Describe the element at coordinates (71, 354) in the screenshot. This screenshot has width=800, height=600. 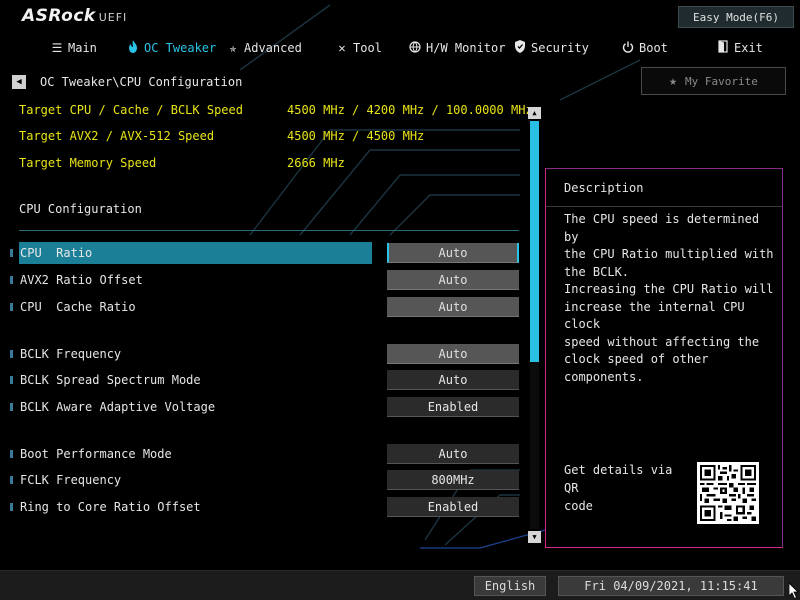
I see `option-label: BCLK Frequency` at that location.